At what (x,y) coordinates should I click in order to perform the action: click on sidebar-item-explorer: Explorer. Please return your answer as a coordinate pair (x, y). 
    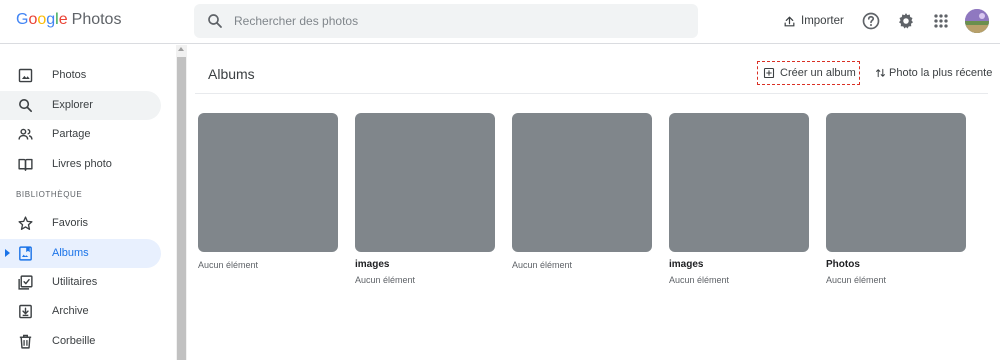
    Looking at the image, I should click on (80, 105).